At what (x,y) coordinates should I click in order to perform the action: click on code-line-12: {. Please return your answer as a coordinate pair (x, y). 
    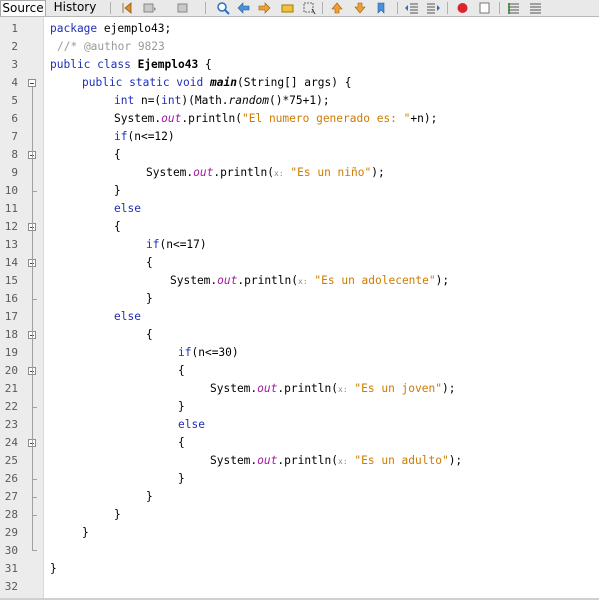
    Looking at the image, I should click on (117, 226).